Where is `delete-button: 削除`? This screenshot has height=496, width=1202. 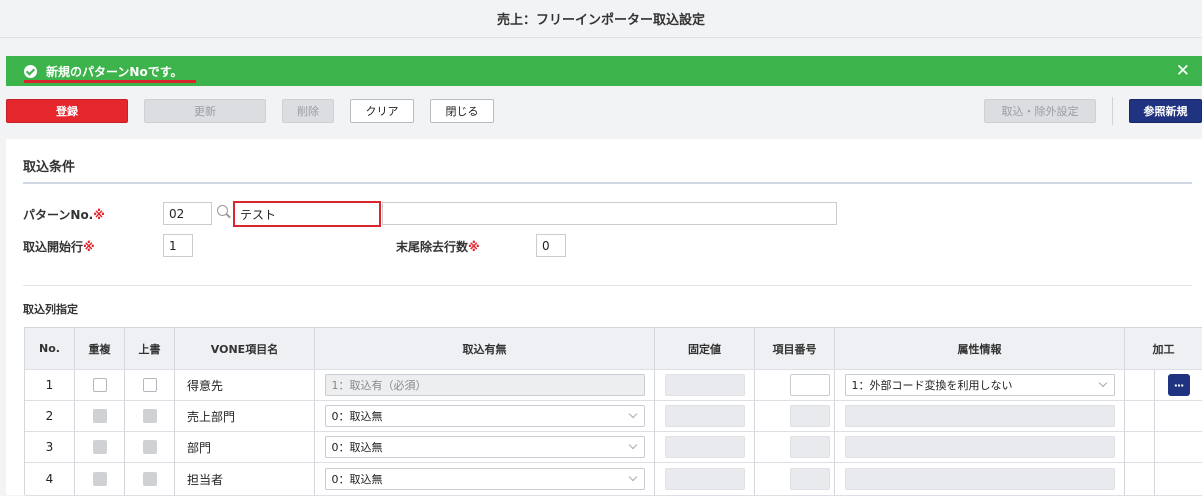 delete-button: 削除 is located at coordinates (308, 111).